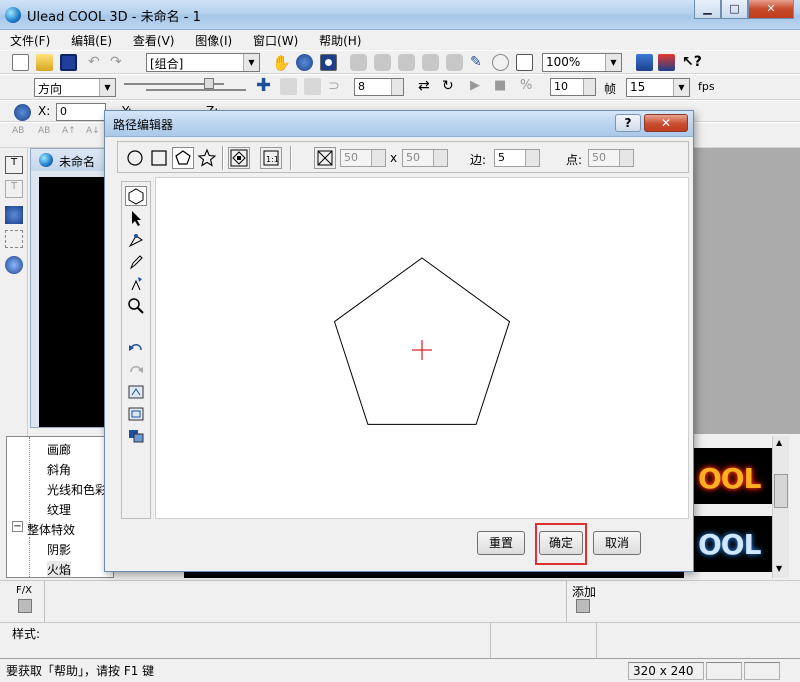 Image resolution: width=800 pixels, height=682 pixels. What do you see at coordinates (20, 134) in the screenshot?
I see `text-spacing-icon: AB` at bounding box center [20, 134].